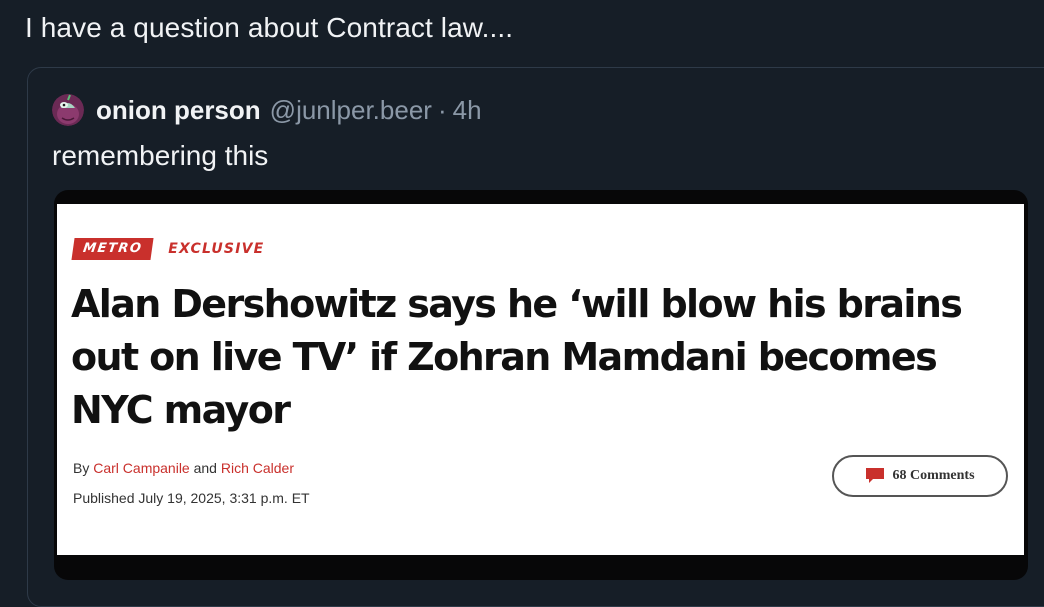  I want to click on author-handle: @junlper.beer, so click(351, 110).